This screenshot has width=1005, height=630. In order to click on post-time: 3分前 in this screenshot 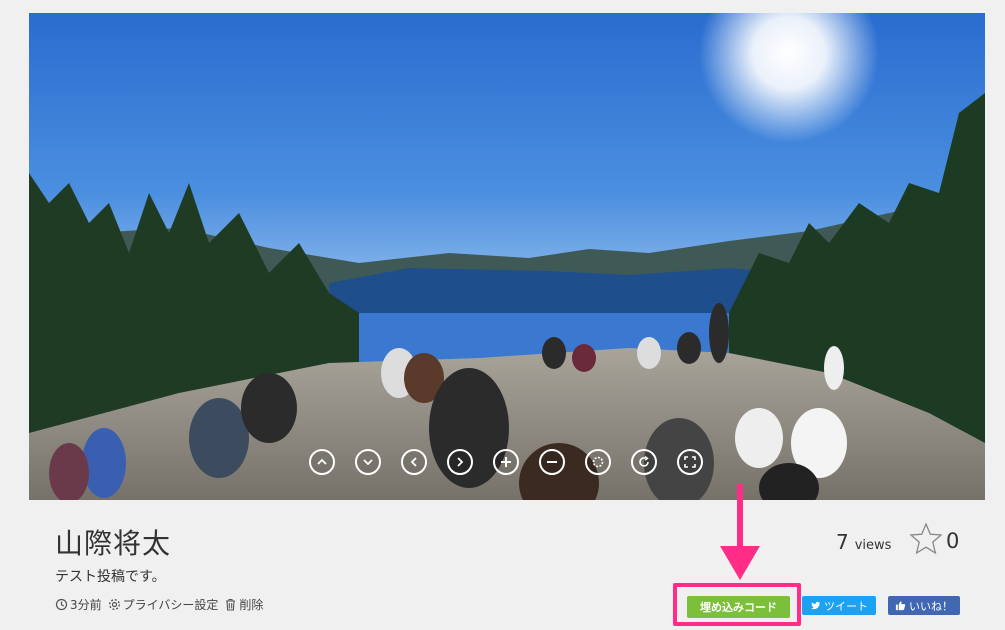, I will do `click(78, 604)`.